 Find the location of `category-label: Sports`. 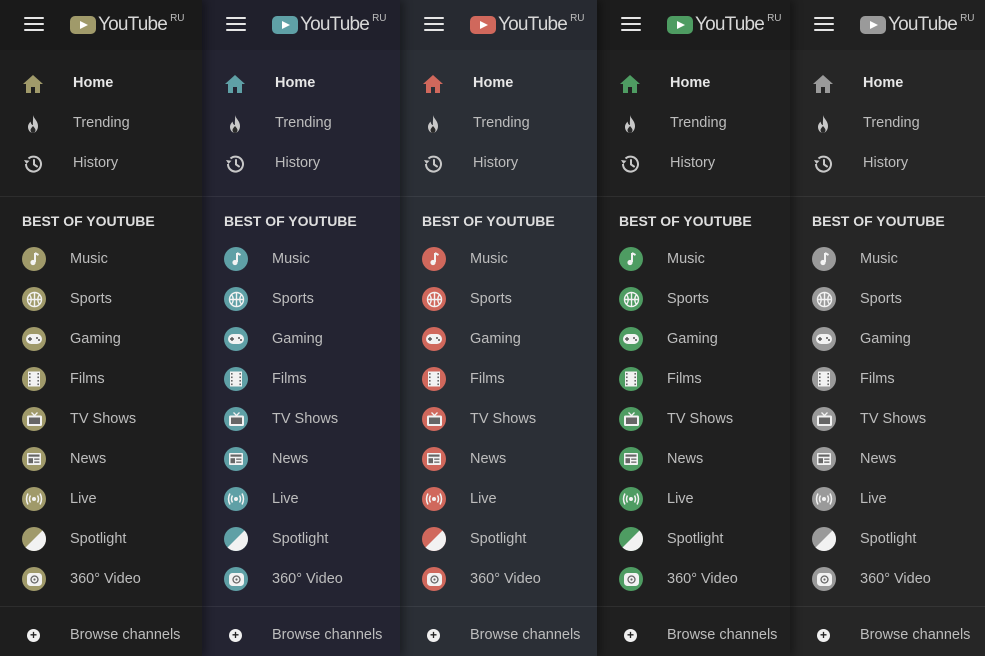

category-label: Sports is located at coordinates (491, 299).